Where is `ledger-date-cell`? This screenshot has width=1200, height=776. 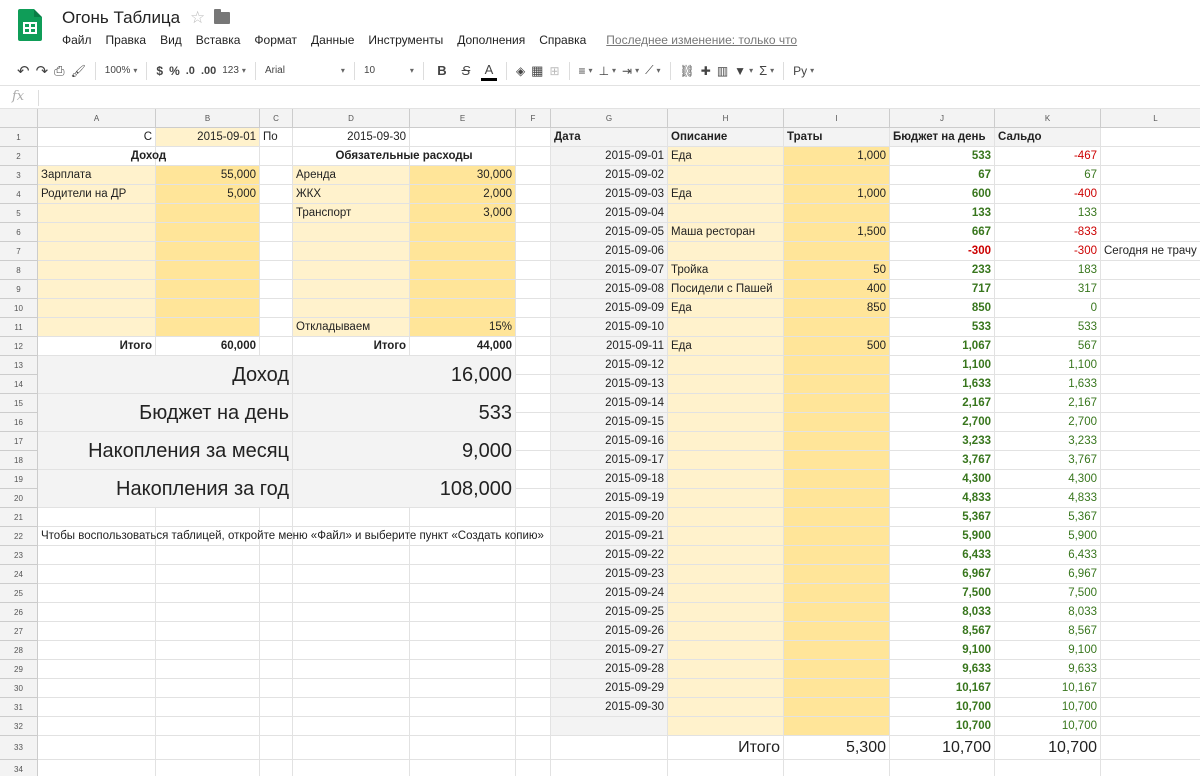
ledger-date-cell is located at coordinates (609, 726).